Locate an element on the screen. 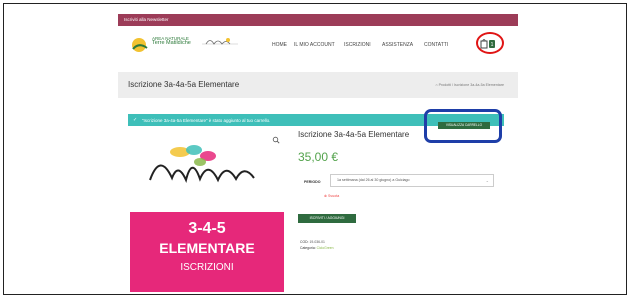 The height and width of the screenshot is (300, 632). chevron-down-icon: ⌄ is located at coordinates (487, 180).